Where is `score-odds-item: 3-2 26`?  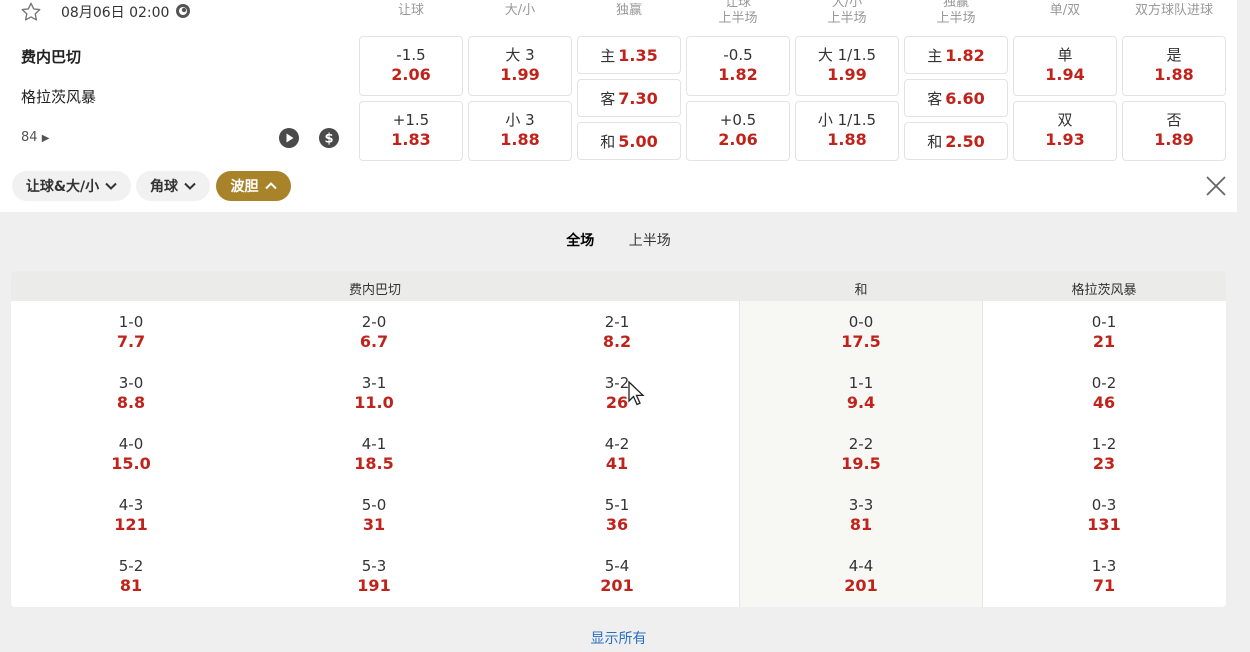 score-odds-item: 3-2 26 is located at coordinates (617, 393).